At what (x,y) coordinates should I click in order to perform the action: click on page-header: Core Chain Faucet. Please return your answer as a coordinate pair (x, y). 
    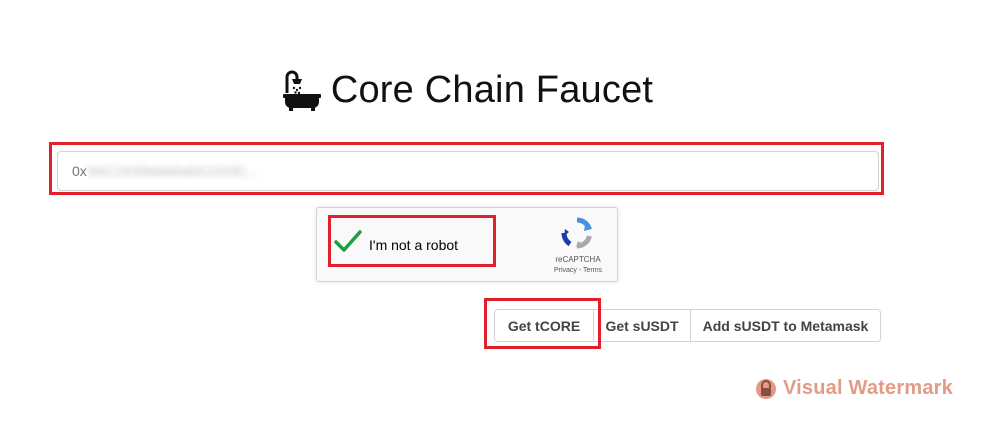
    Looking at the image, I should click on (500, 90).